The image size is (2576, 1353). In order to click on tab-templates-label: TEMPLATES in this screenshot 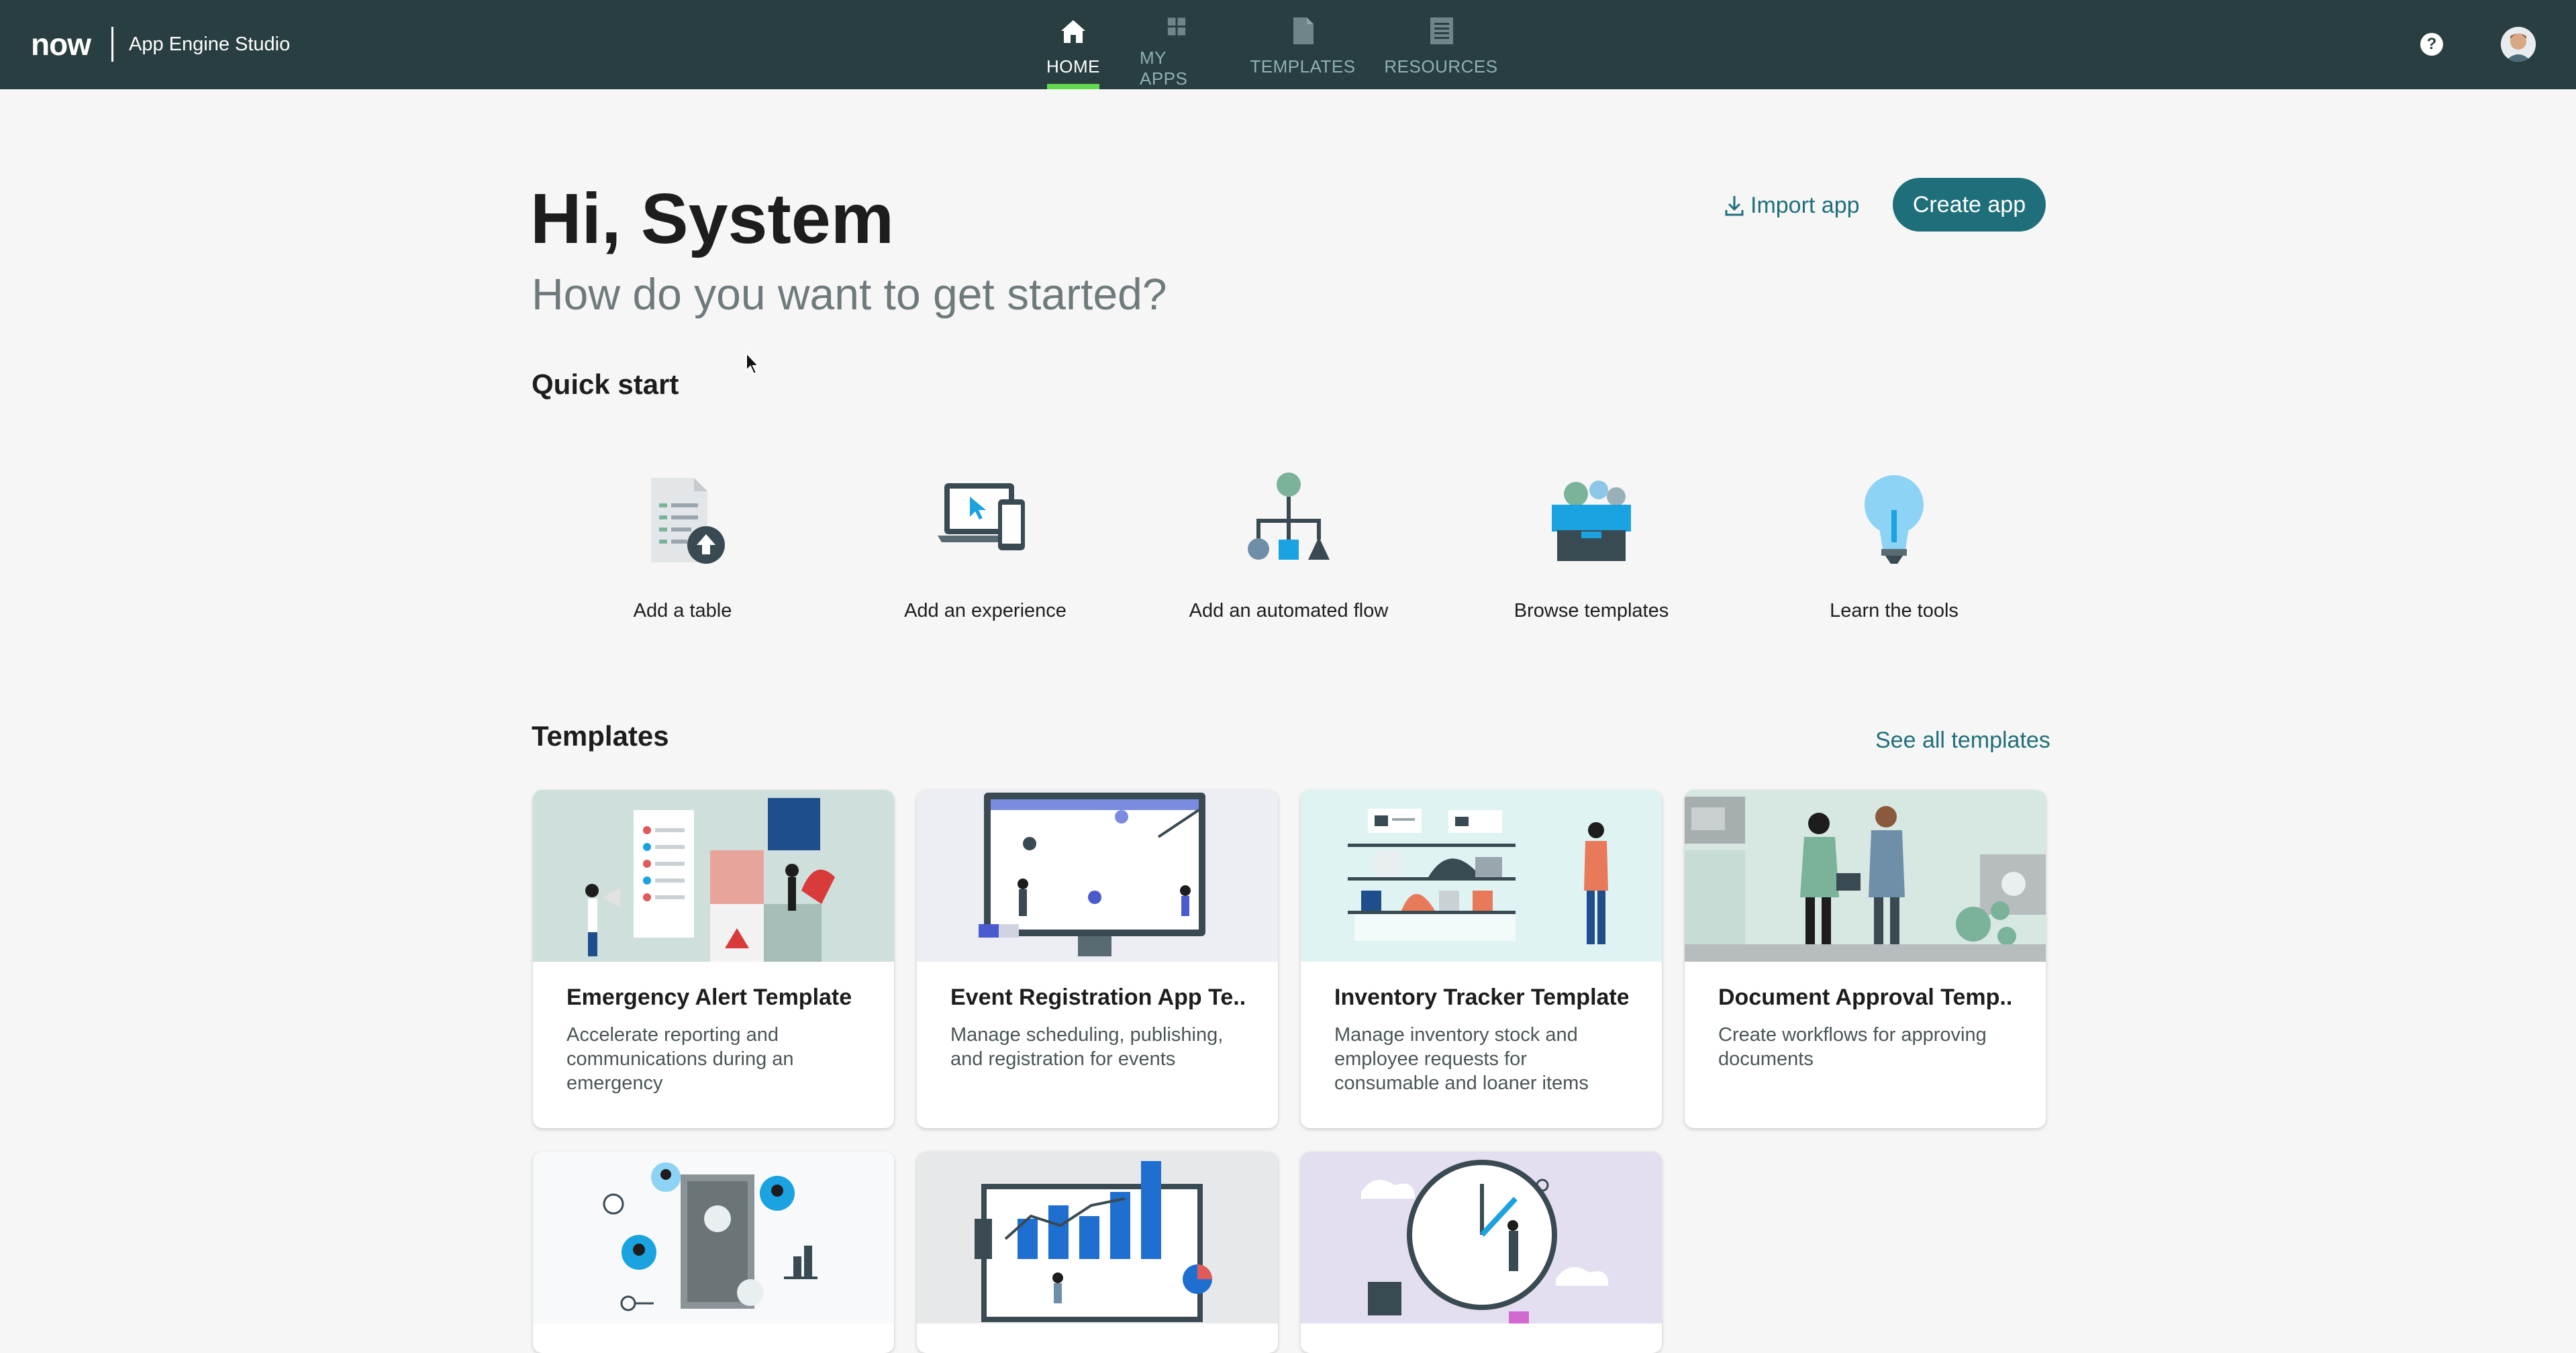, I will do `click(1303, 66)`.